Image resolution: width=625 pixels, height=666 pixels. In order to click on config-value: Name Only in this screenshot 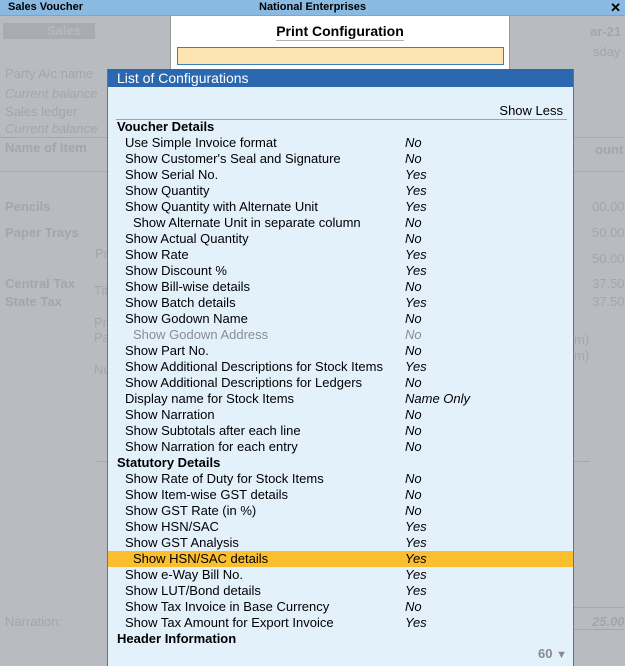, I will do `click(437, 399)`.